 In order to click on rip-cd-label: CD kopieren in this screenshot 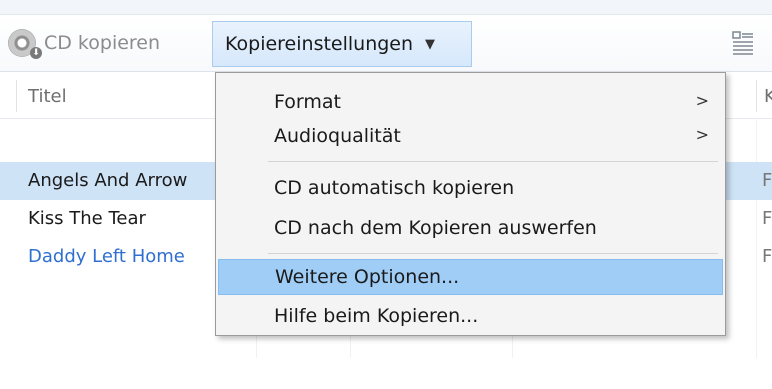, I will do `click(102, 43)`.